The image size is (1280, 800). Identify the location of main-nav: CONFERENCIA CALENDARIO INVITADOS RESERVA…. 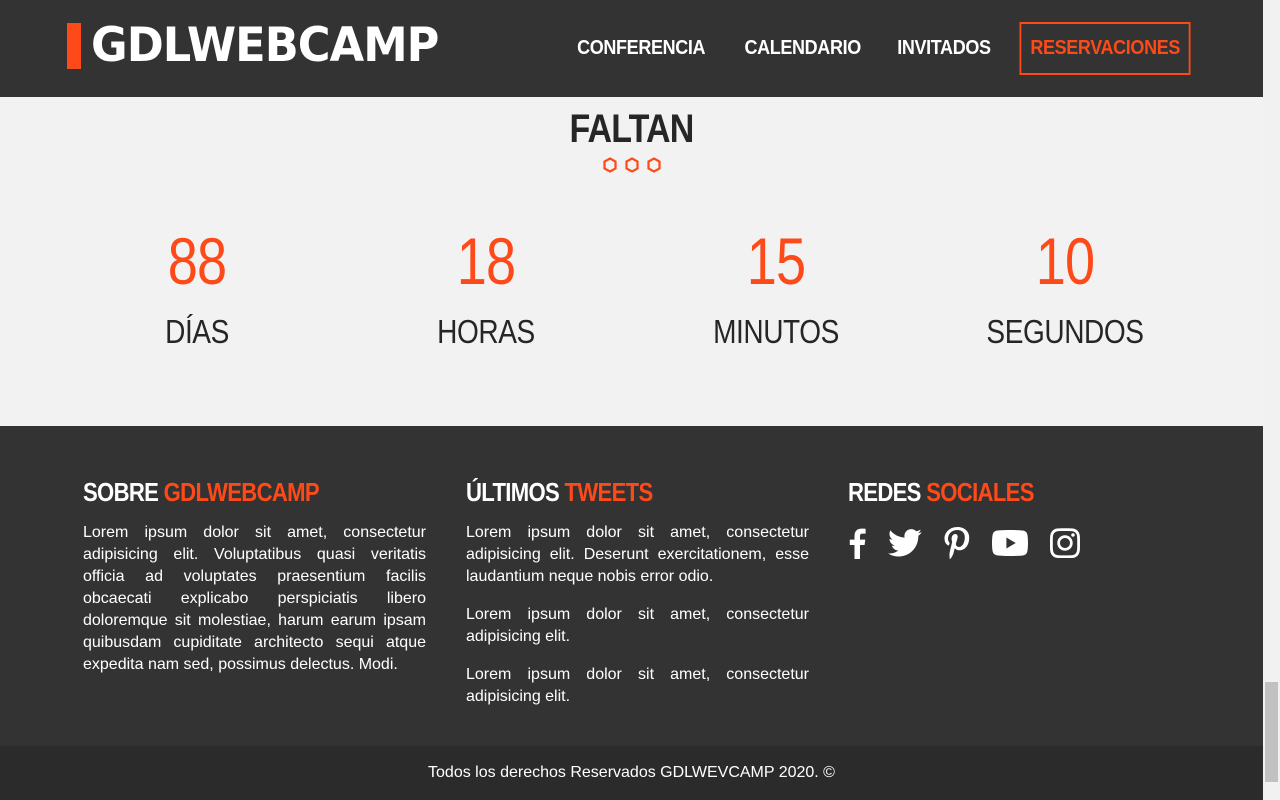
(872, 48).